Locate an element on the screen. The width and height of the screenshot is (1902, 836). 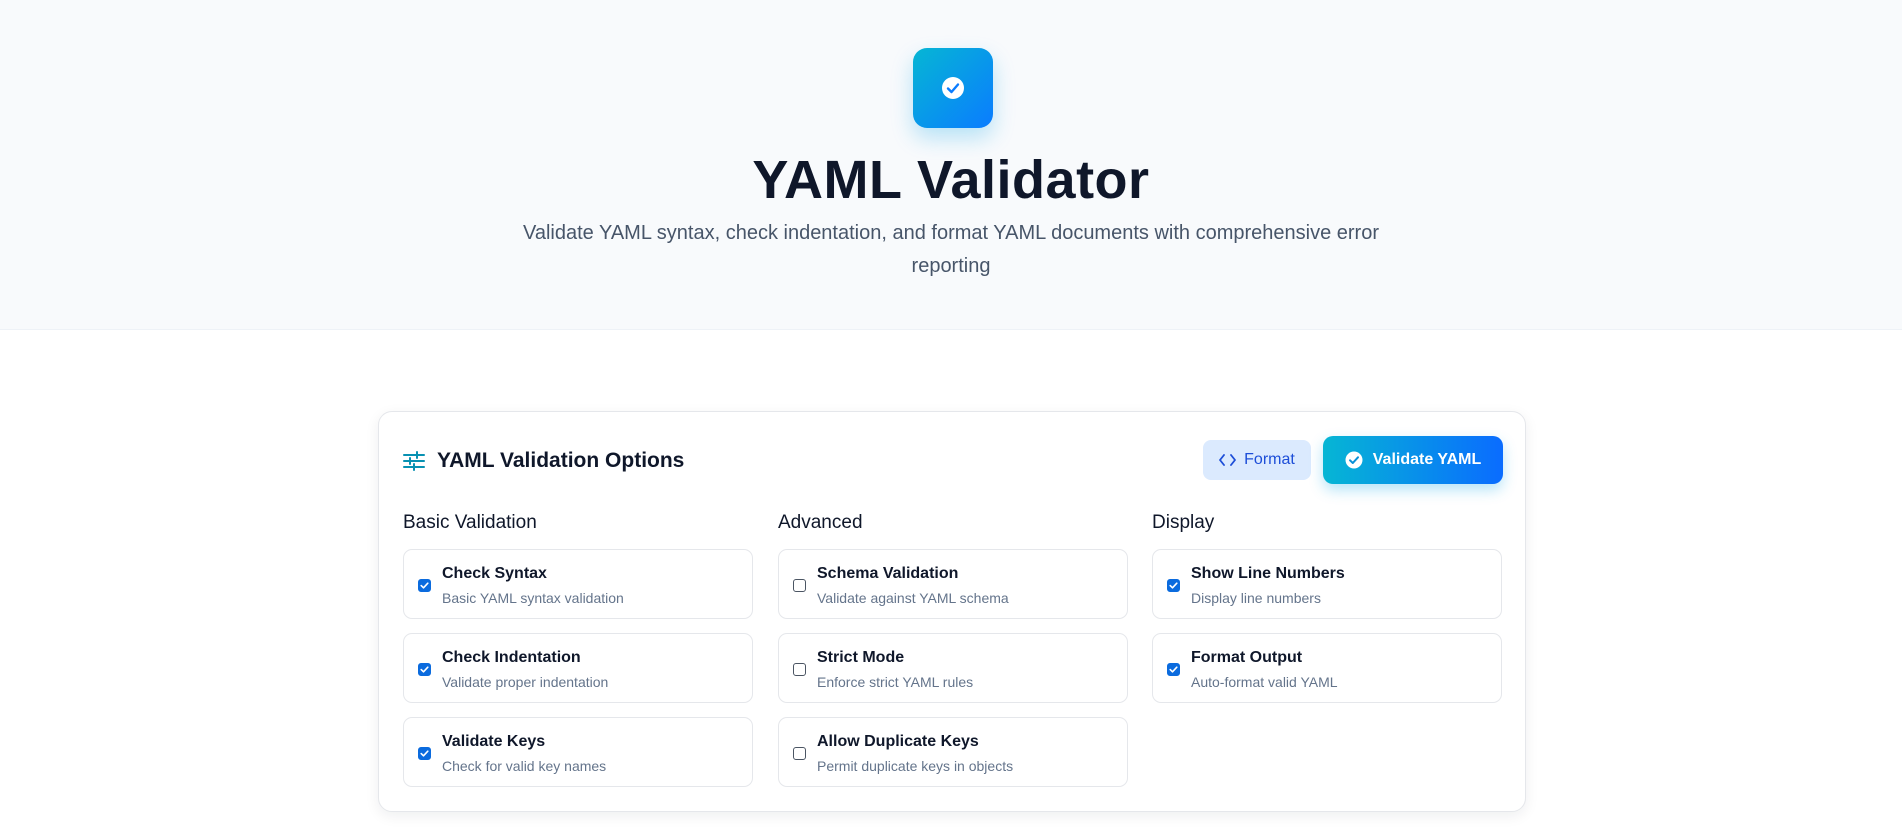
option-description: Validate against YAML schema is located at coordinates (913, 598).